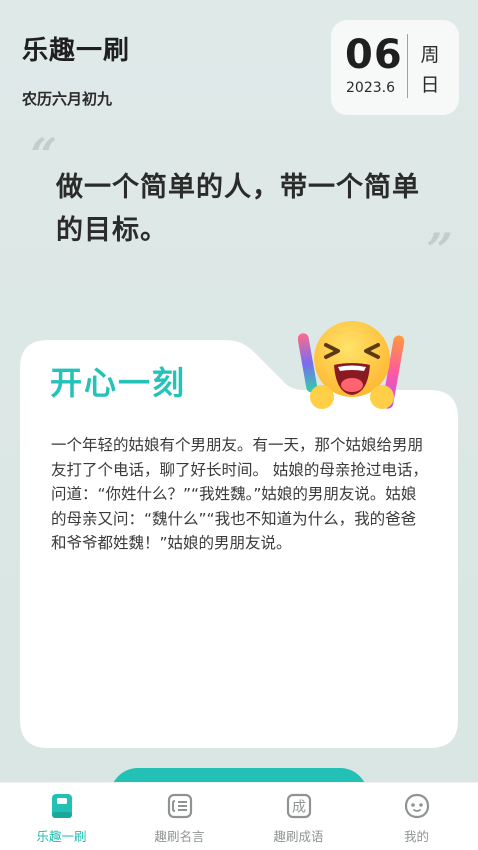 The width and height of the screenshot is (478, 850). What do you see at coordinates (351, 365) in the screenshot?
I see `laughing-emoji-mascot` at bounding box center [351, 365].